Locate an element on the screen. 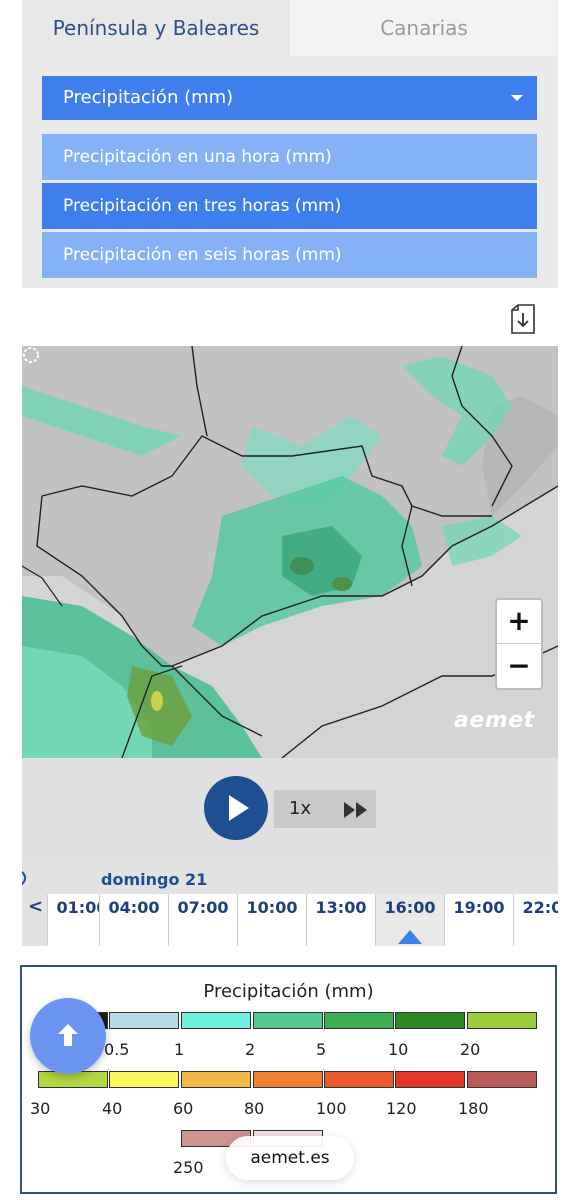  legend-label: 40 is located at coordinates (112, 1108).